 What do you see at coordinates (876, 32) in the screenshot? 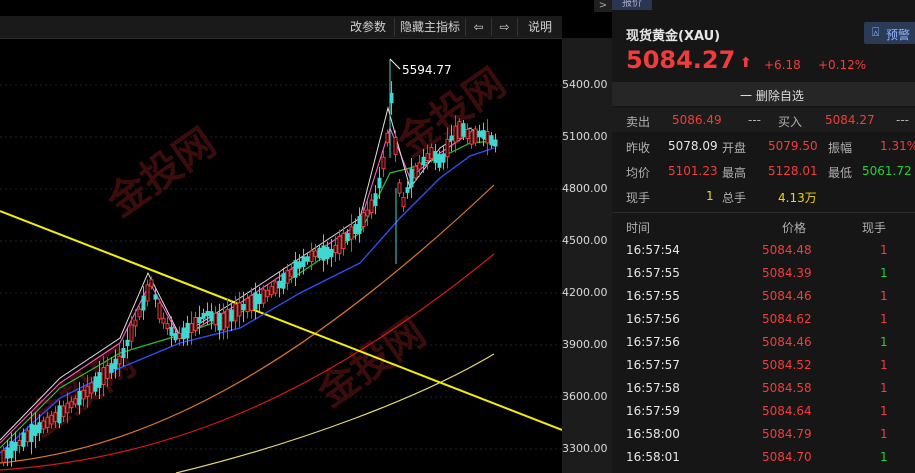
I see `bell-icon: ⍓` at bounding box center [876, 32].